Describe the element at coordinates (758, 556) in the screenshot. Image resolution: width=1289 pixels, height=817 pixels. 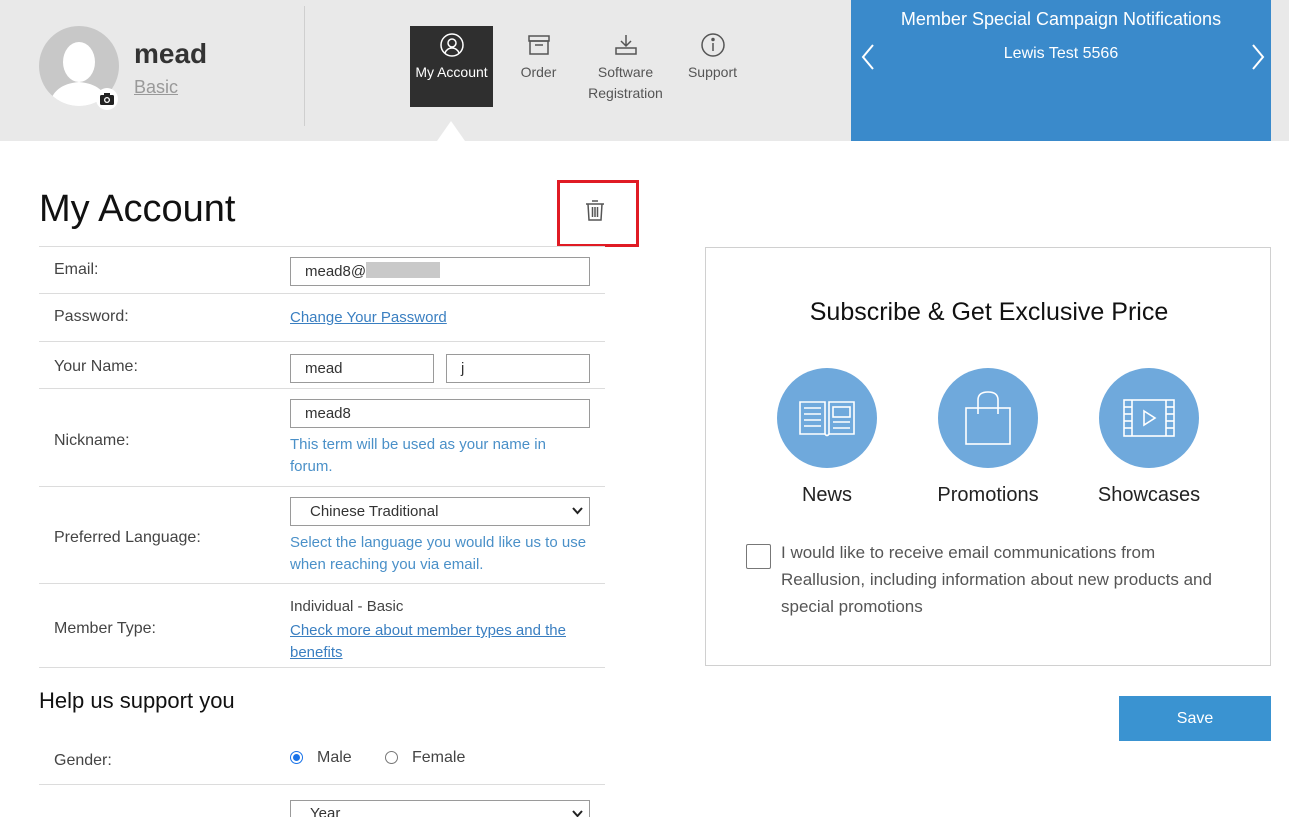
I see `email-consent-checkbox` at that location.